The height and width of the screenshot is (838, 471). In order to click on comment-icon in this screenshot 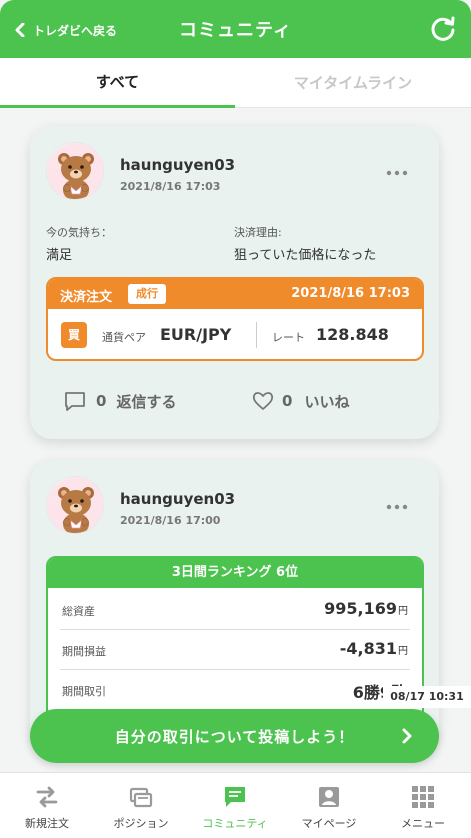, I will do `click(75, 401)`.